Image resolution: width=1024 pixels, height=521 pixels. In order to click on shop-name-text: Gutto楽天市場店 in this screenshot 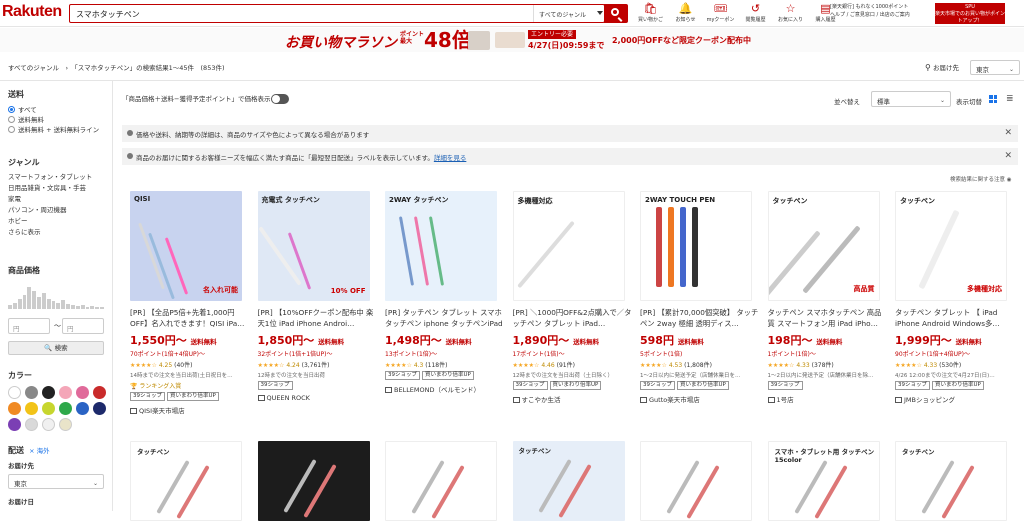, I will do `click(674, 400)`.